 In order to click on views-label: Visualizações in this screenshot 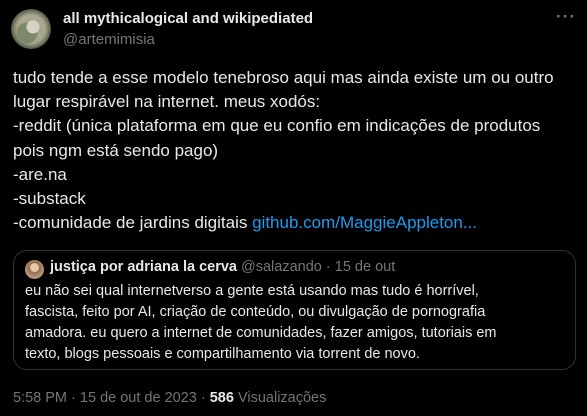, I will do `click(282, 398)`.